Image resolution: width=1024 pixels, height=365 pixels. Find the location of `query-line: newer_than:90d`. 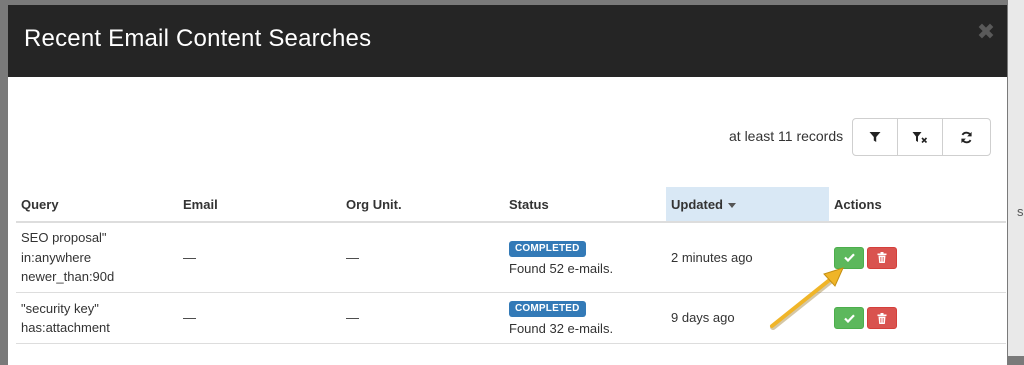

query-line: newer_than:90d is located at coordinates (68, 277).